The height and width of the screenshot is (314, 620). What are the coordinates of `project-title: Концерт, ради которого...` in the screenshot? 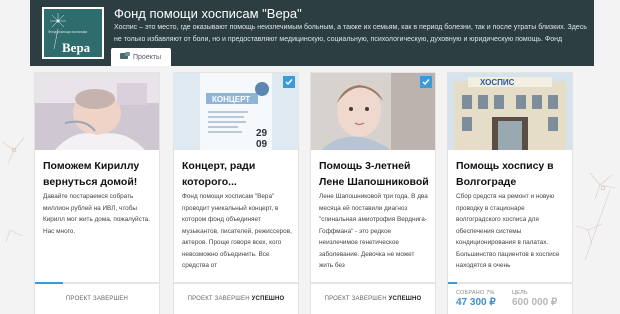 It's located at (238, 174).